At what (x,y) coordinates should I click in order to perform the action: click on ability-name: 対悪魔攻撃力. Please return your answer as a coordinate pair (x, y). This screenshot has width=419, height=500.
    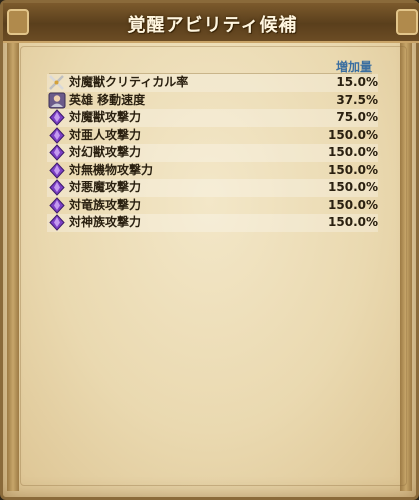
    Looking at the image, I should click on (105, 187).